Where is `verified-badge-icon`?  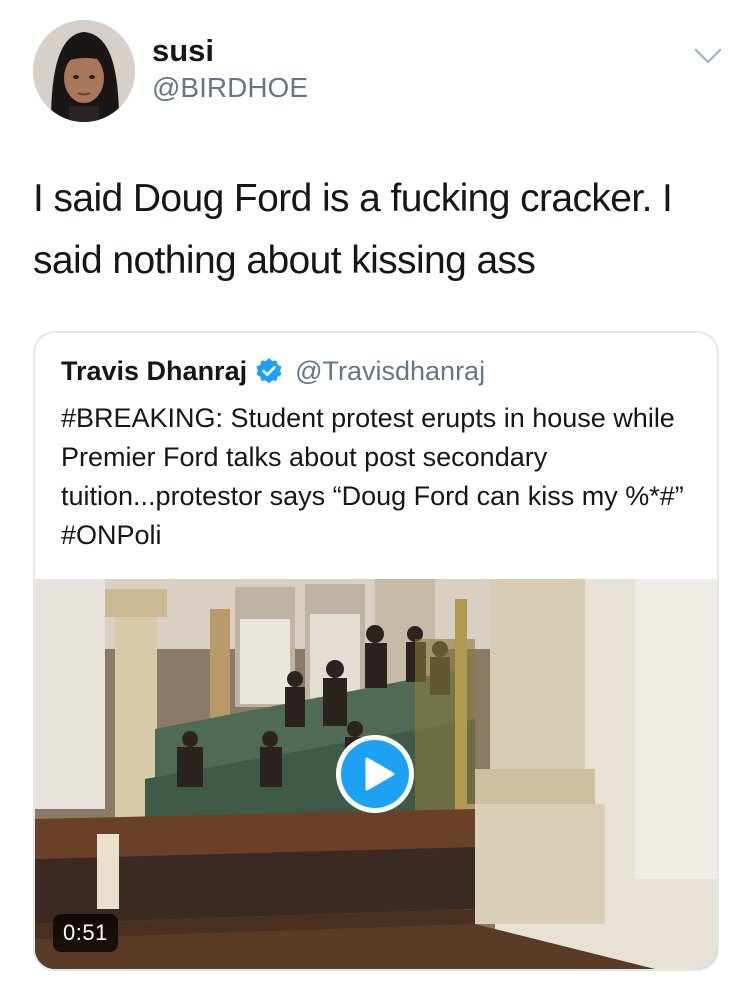
verified-badge-icon is located at coordinates (269, 371).